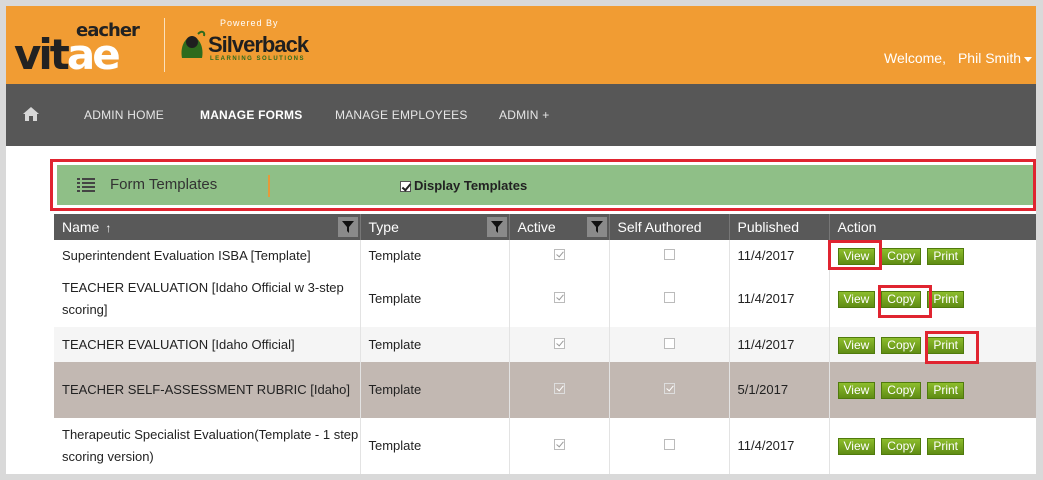  Describe the element at coordinates (207, 390) in the screenshot. I see `cell-name: TEACHER SELF-ASSESSMENT RUBRIC [Idaho]` at that location.